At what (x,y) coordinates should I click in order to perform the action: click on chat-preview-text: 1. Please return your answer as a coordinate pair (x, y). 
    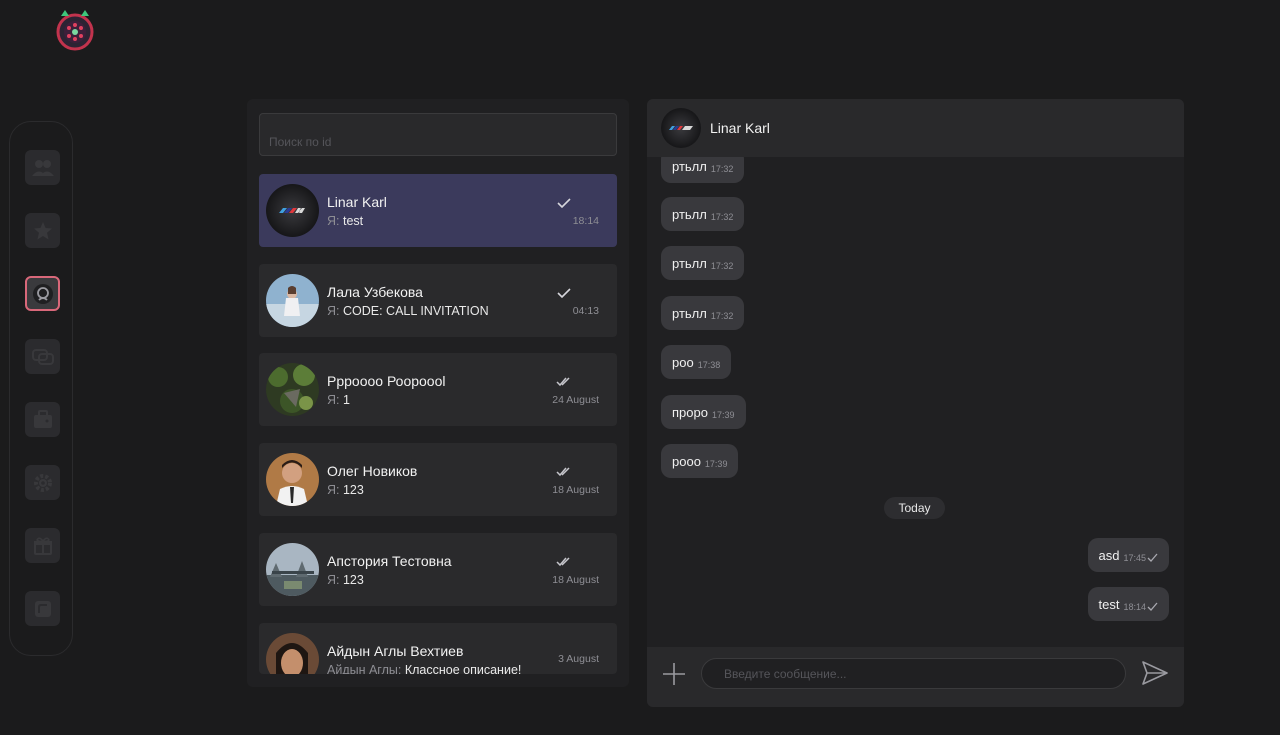
    Looking at the image, I should click on (346, 400).